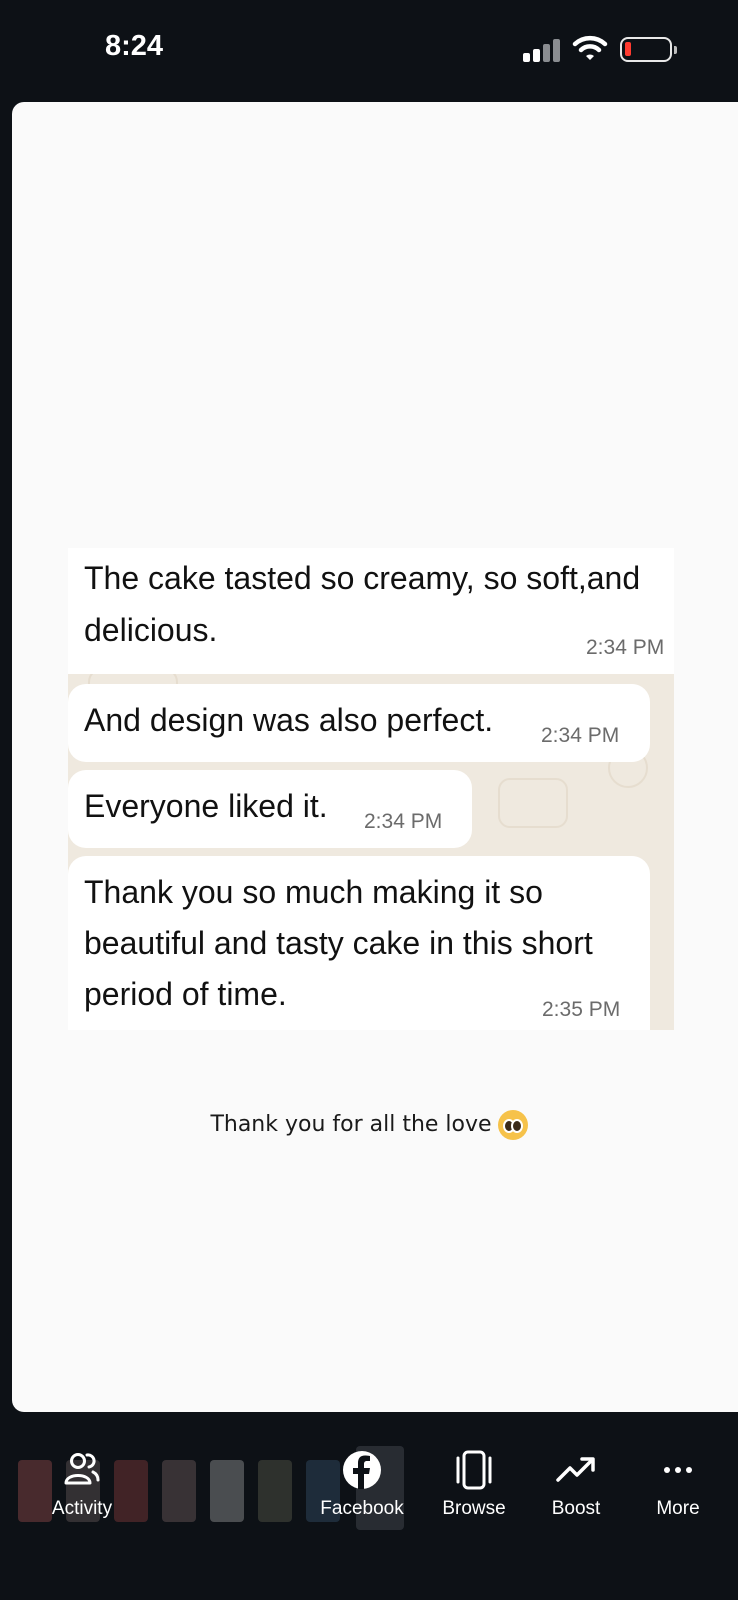 Image resolution: width=738 pixels, height=1600 pixels. What do you see at coordinates (82, 1469) in the screenshot?
I see `activity-people-icon` at bounding box center [82, 1469].